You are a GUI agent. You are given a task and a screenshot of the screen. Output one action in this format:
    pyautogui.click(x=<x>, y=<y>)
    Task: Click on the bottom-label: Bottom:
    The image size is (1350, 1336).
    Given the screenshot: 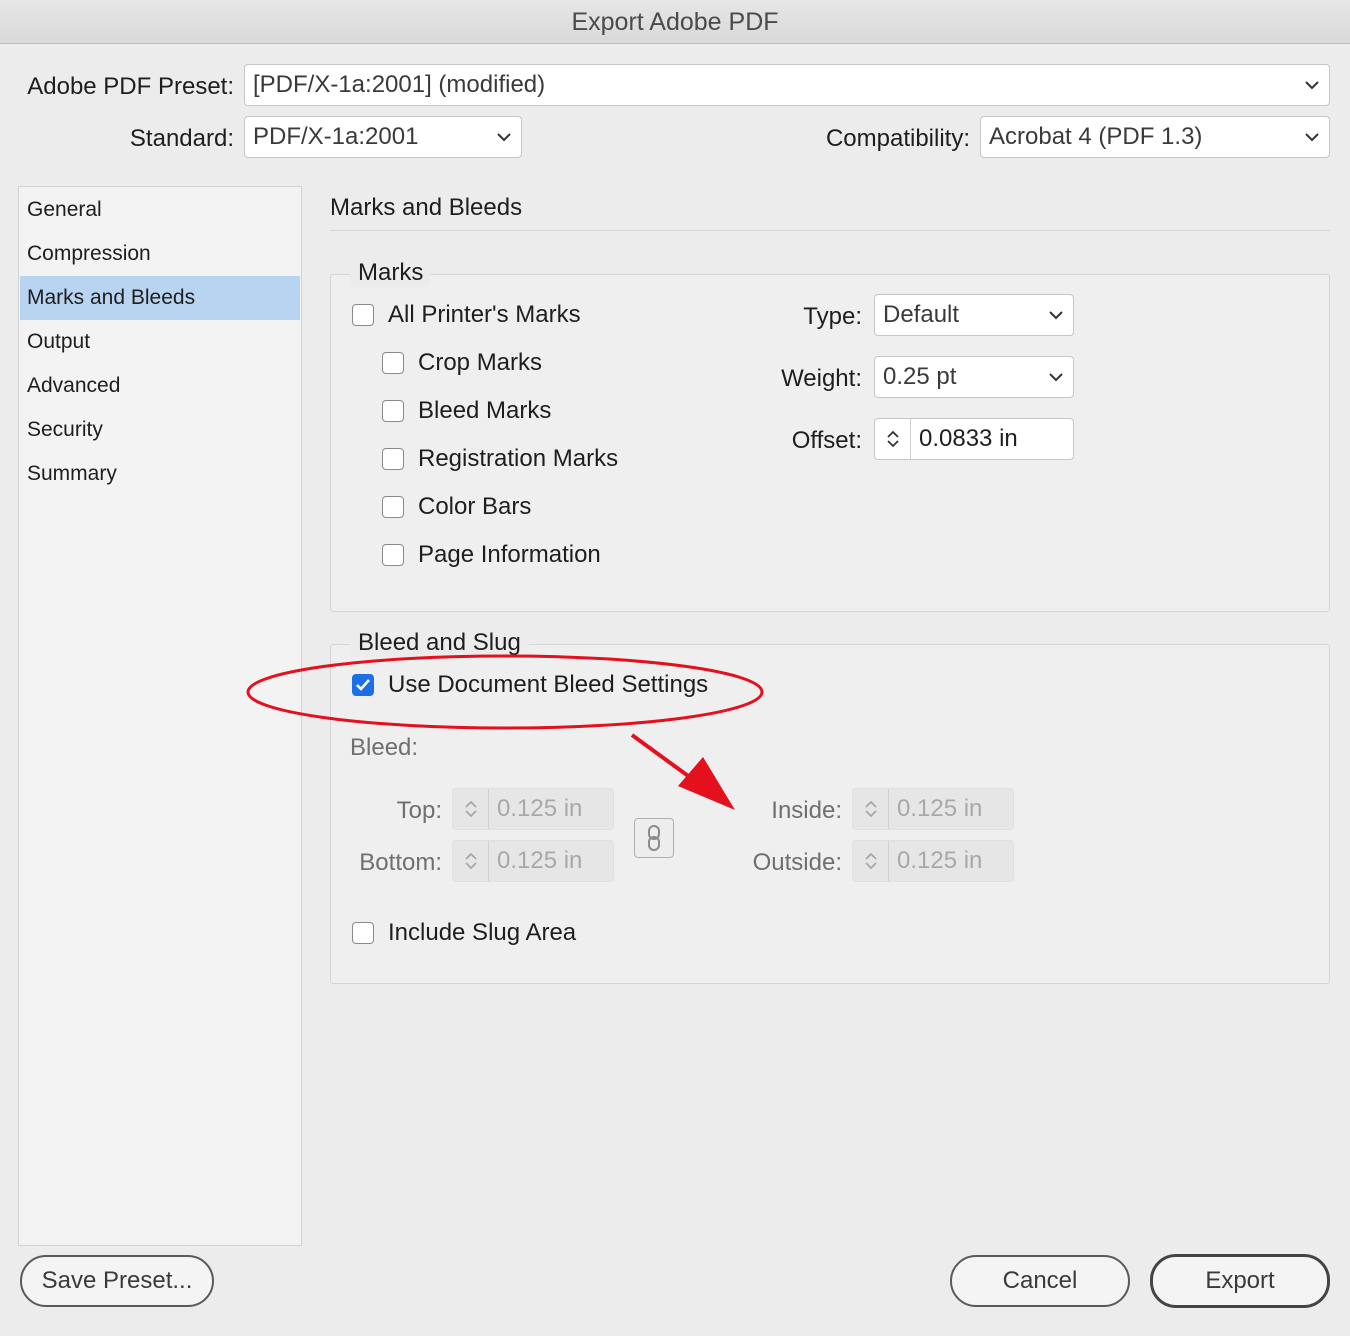 What is the action you would take?
    pyautogui.click(x=400, y=862)
    